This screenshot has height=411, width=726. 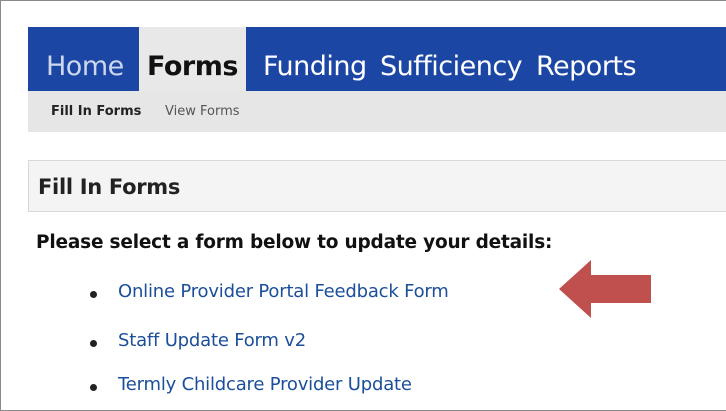 I want to click on subtab-view-forms: View Forms, so click(x=202, y=111).